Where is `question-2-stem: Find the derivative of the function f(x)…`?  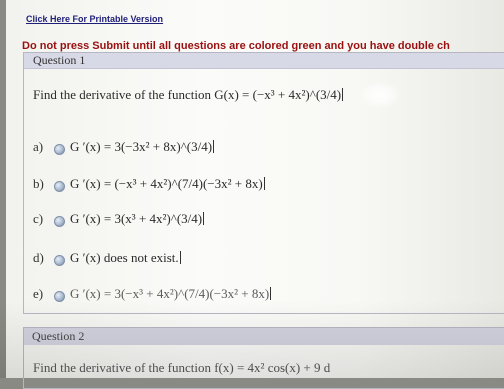
question-2-stem: Find the derivative of the function f(x)… is located at coordinates (182, 367).